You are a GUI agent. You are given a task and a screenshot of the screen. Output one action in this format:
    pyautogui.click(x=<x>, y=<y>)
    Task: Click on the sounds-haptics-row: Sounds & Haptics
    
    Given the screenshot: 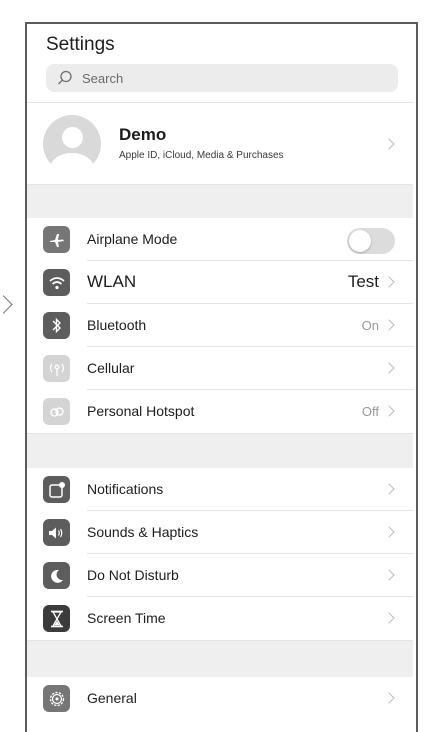 What is the action you would take?
    pyautogui.click(x=220, y=532)
    